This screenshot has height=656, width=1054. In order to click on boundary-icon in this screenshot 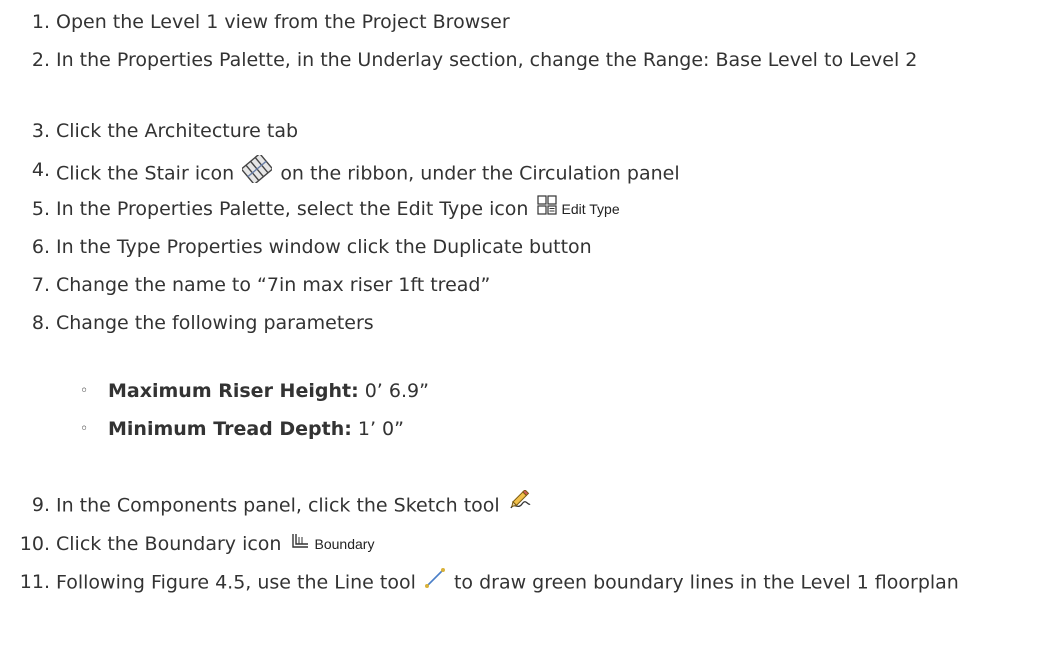, I will do `click(300, 544)`.